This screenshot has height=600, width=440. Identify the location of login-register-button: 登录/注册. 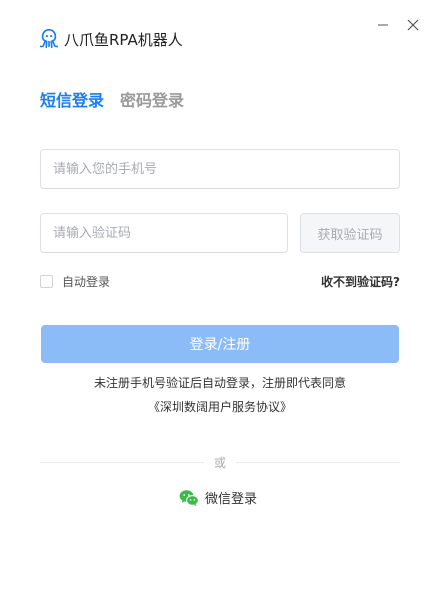
(220, 344).